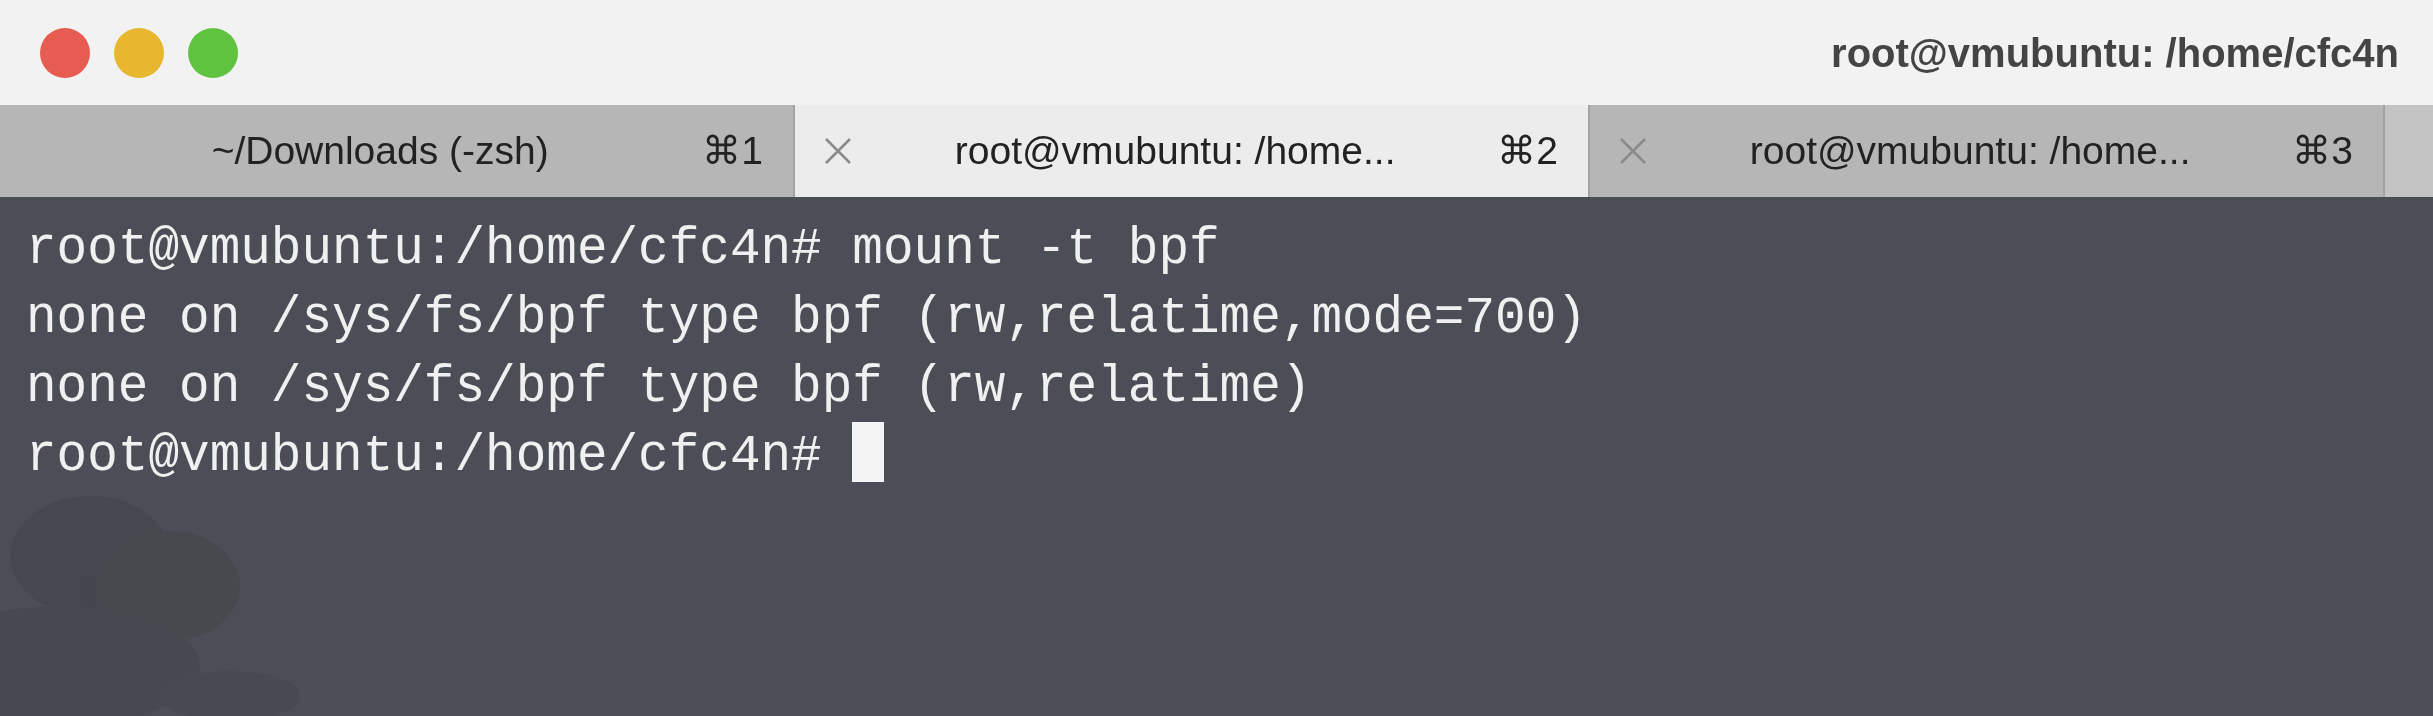 The image size is (2433, 716). What do you see at coordinates (65, 52) in the screenshot?
I see `close-window-button` at bounding box center [65, 52].